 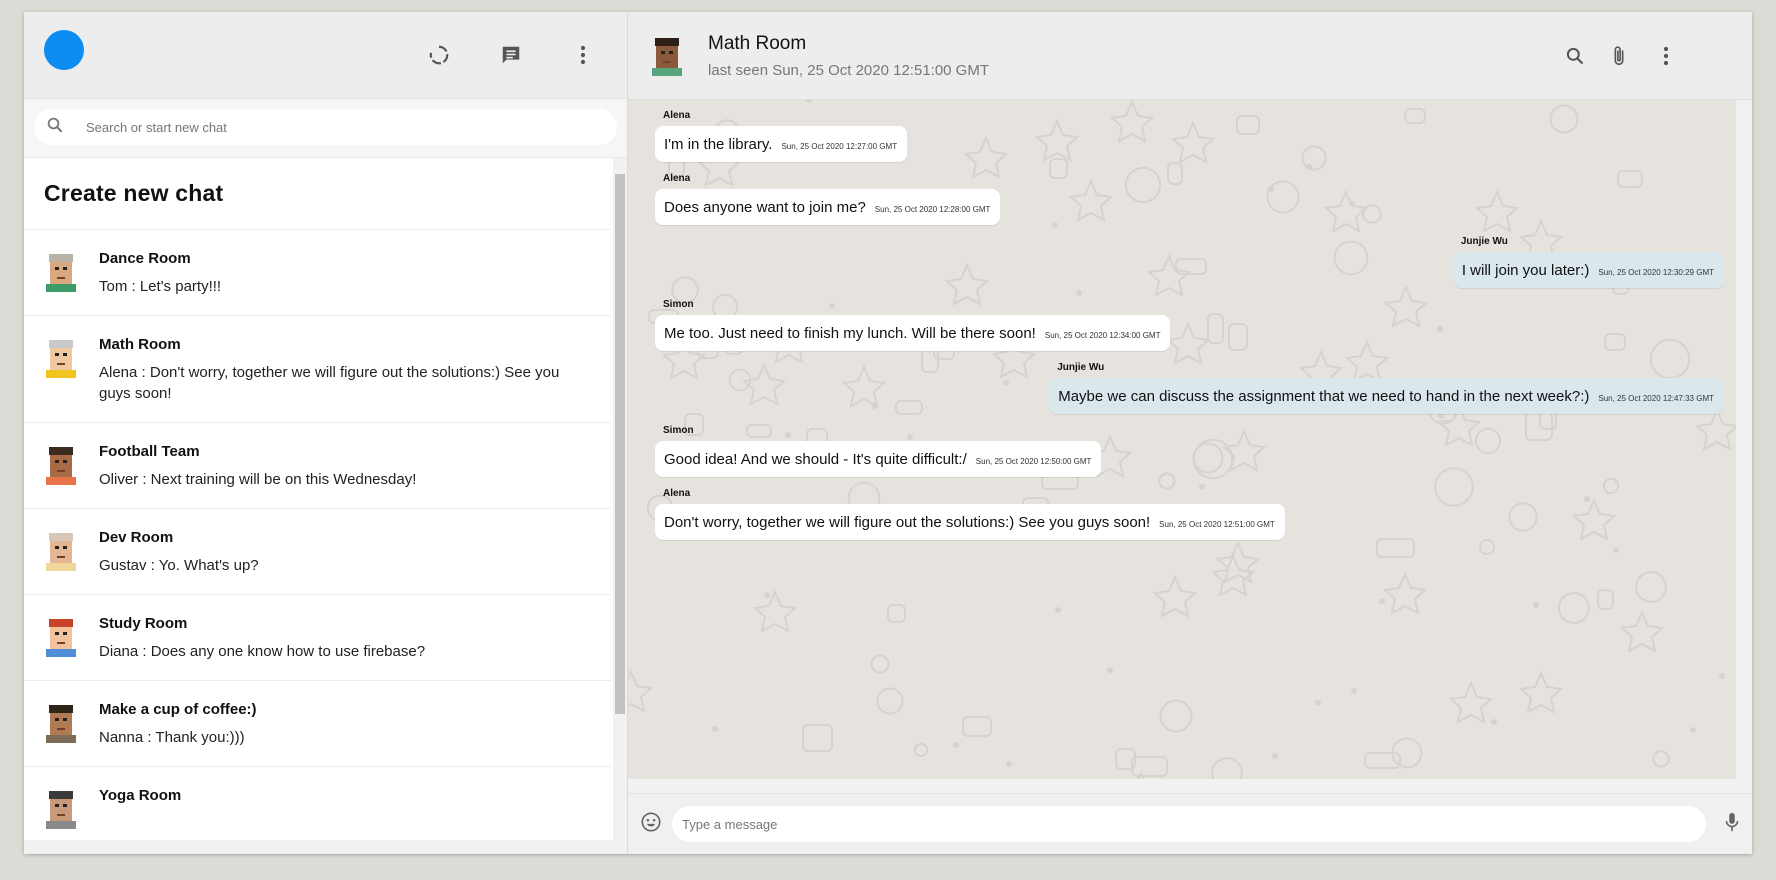 What do you see at coordinates (1656, 398) in the screenshot?
I see `message-timestamp: Sun, 25 Oct 2020 12:47:33 GMT` at bounding box center [1656, 398].